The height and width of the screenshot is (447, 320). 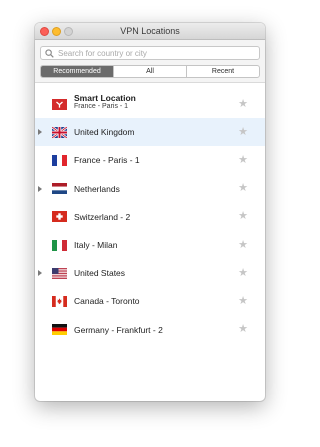 I want to click on smart-location-labels: Smart Location France - Paris - 1, so click(x=105, y=102).